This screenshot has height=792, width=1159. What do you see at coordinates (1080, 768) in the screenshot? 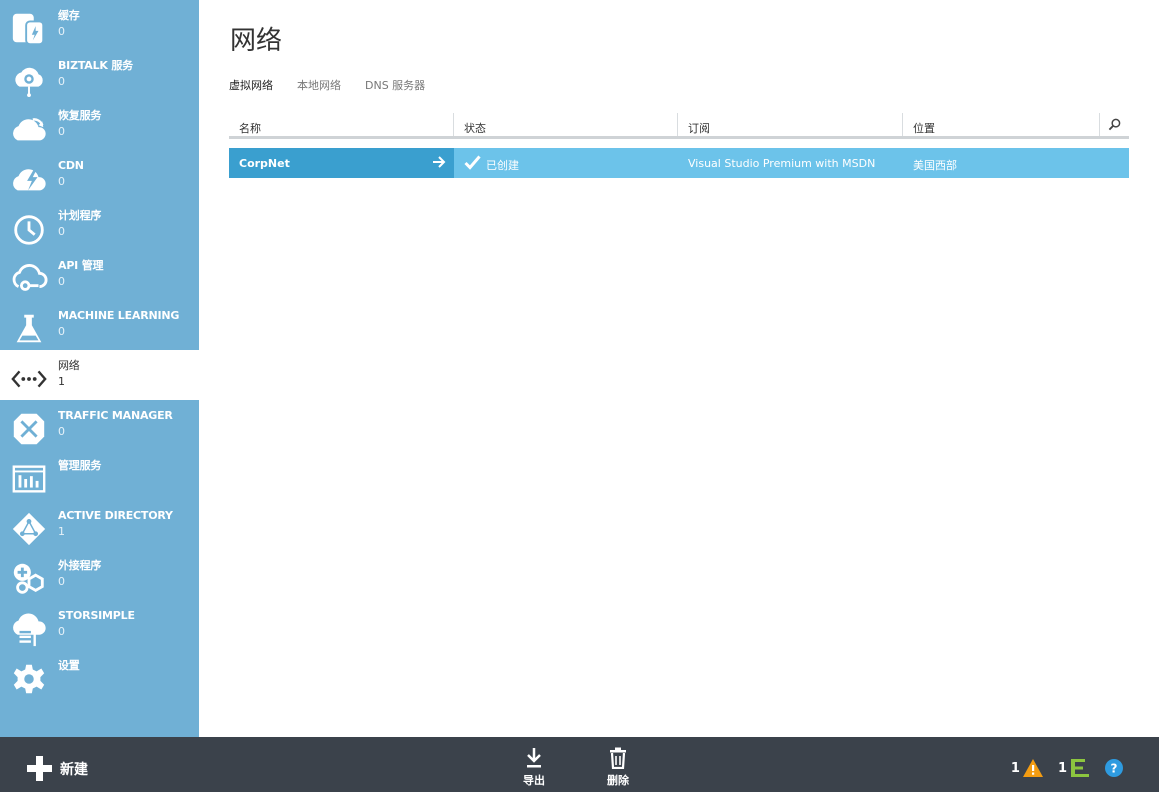
I see `progress-icon` at bounding box center [1080, 768].